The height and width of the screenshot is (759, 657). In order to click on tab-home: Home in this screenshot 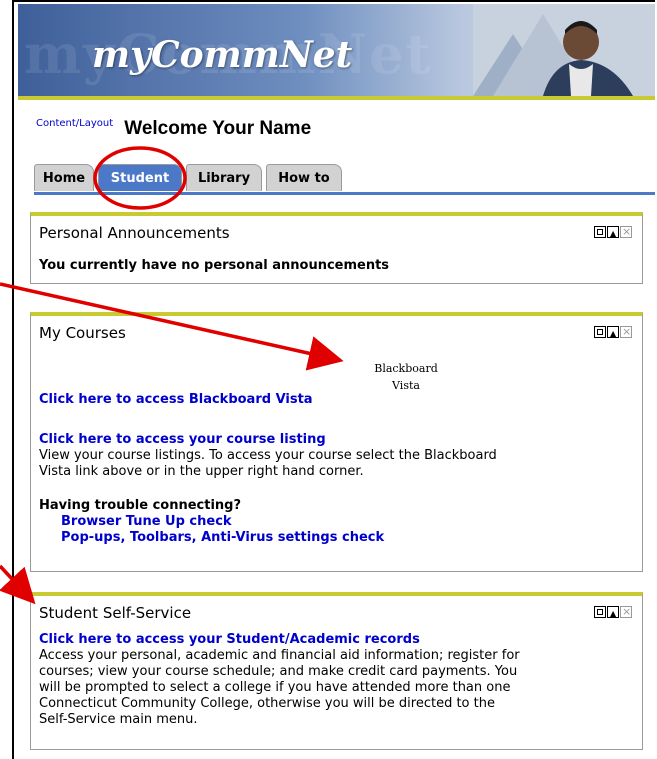, I will do `click(64, 177)`.